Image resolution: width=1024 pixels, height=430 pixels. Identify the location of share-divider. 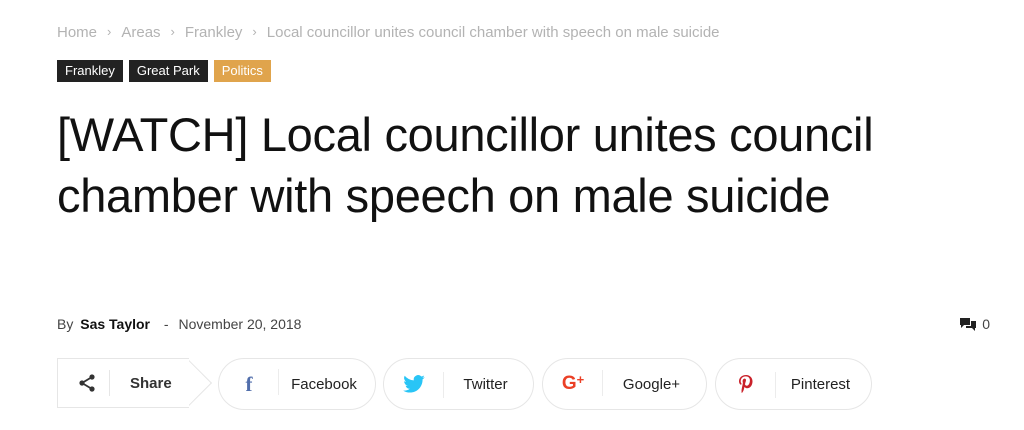
(109, 383).